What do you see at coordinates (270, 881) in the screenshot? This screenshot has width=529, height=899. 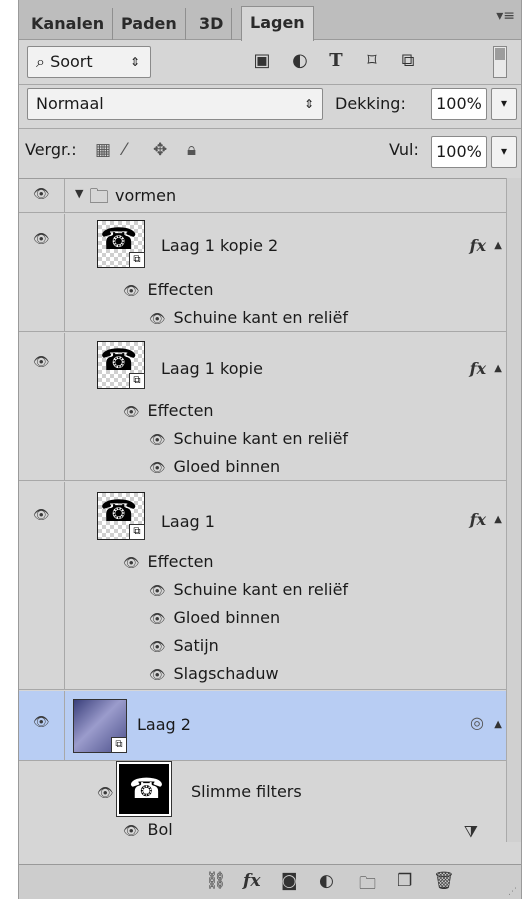 I see `panel-footer: ⛓ fx ◙ ◐ 🗀 ❐ 🗑 ⋰` at bounding box center [270, 881].